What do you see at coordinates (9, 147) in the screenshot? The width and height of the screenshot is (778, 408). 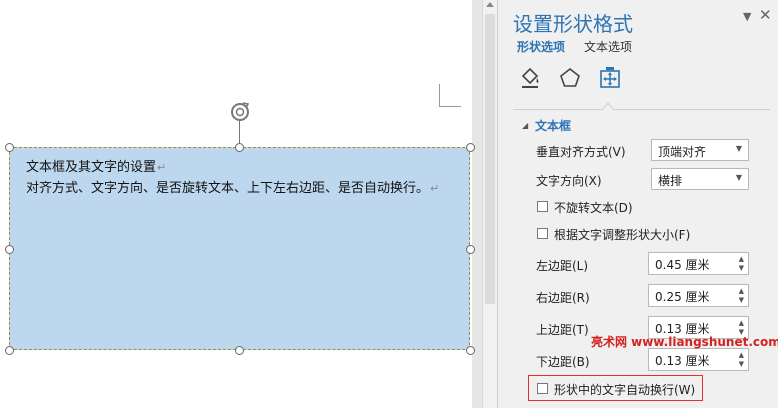 I see `resize-handle-top-left` at bounding box center [9, 147].